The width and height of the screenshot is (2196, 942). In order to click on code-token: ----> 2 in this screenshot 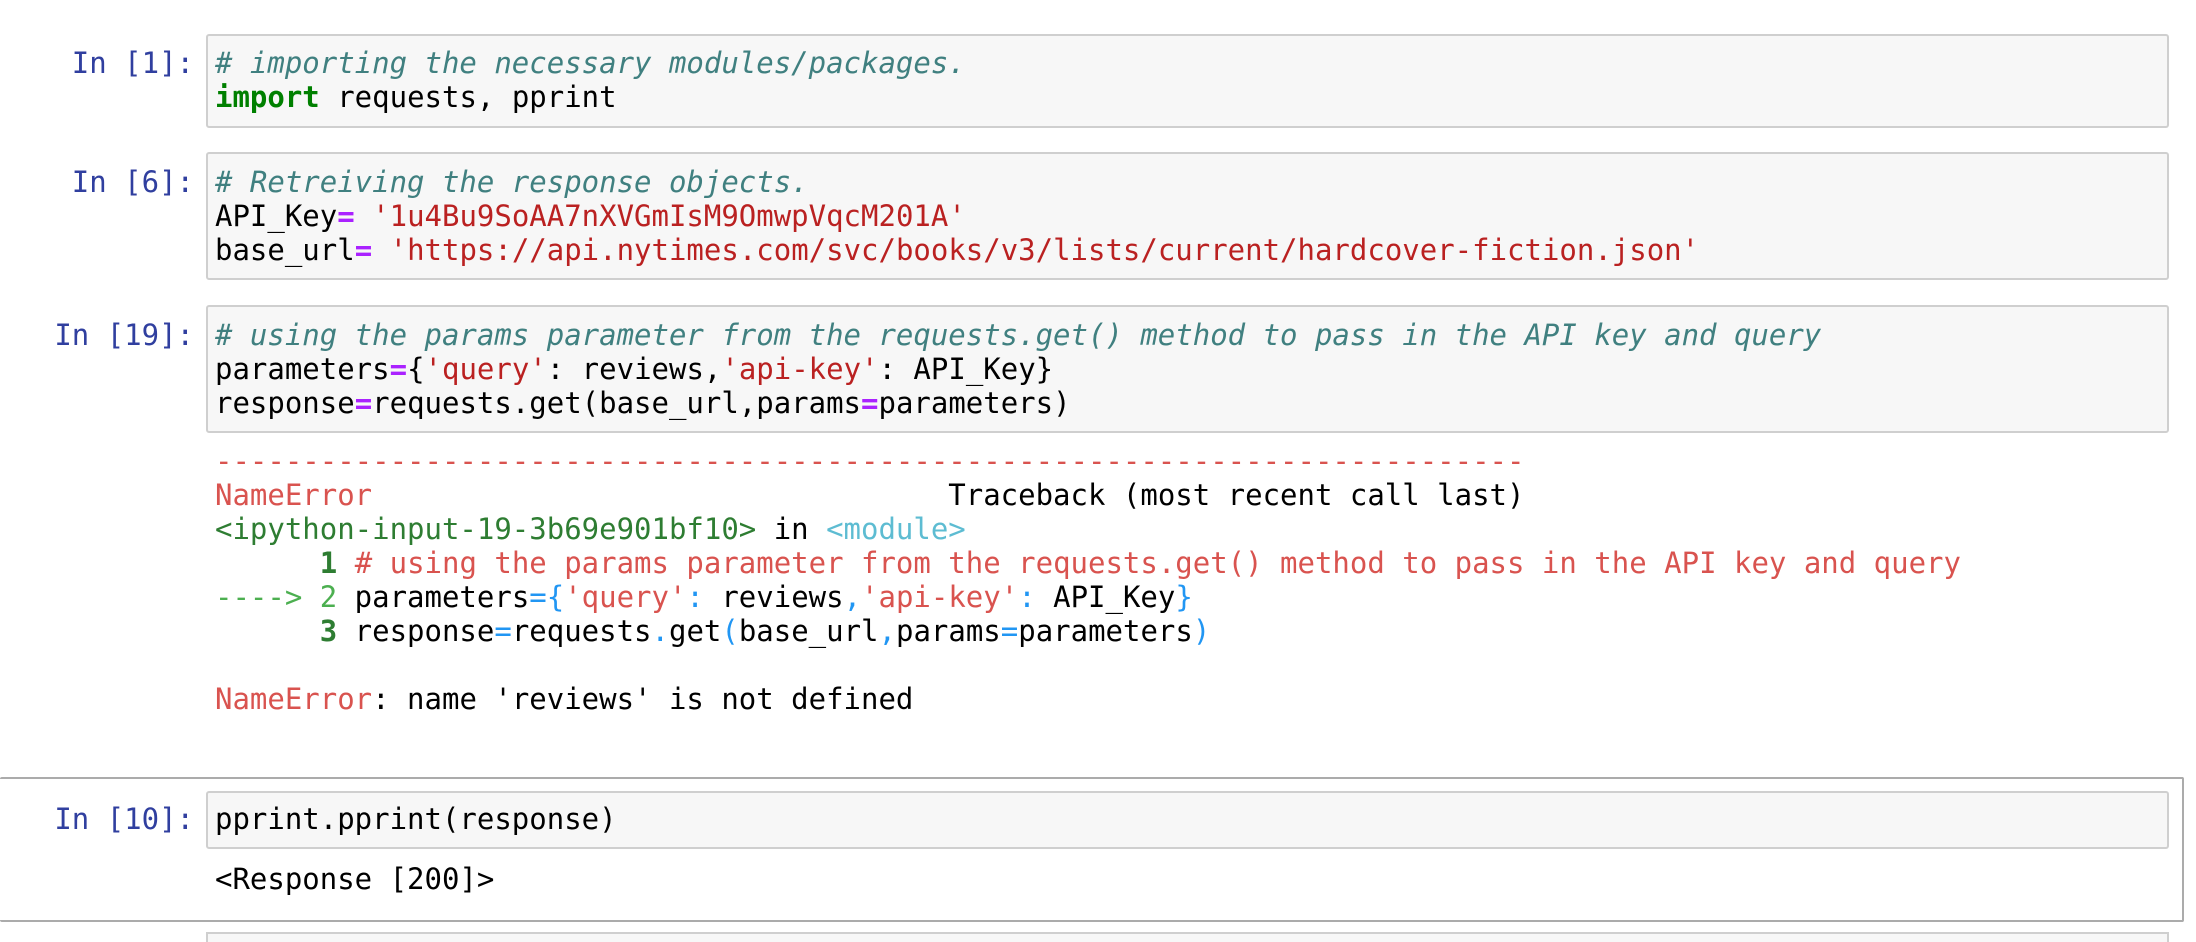, I will do `click(276, 597)`.